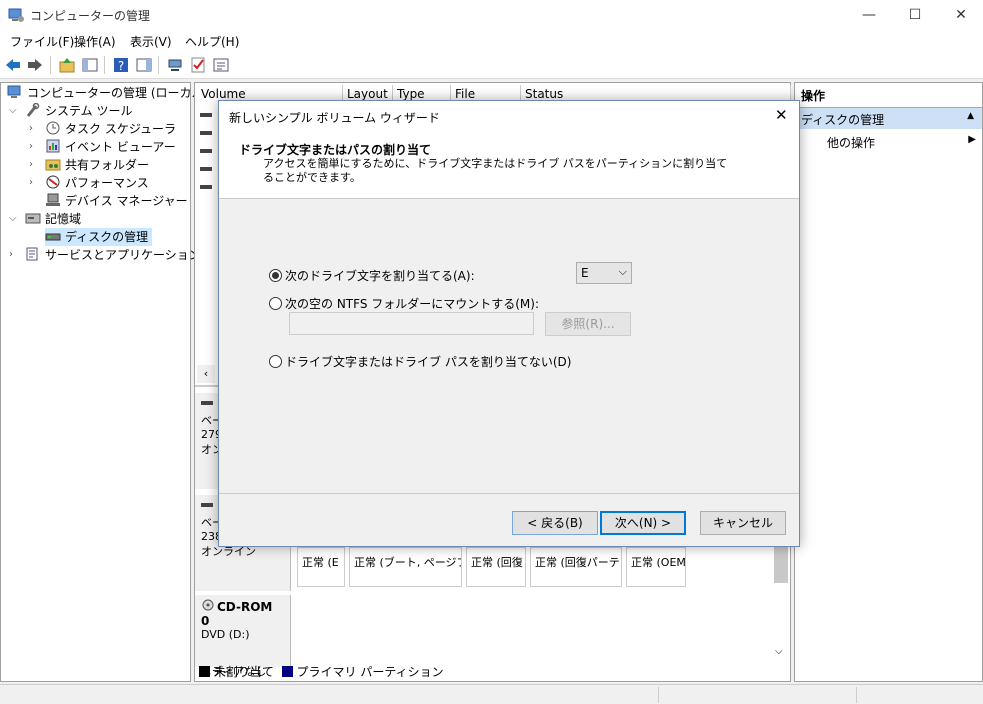  I want to click on close-button: ✕, so click(960, 15).